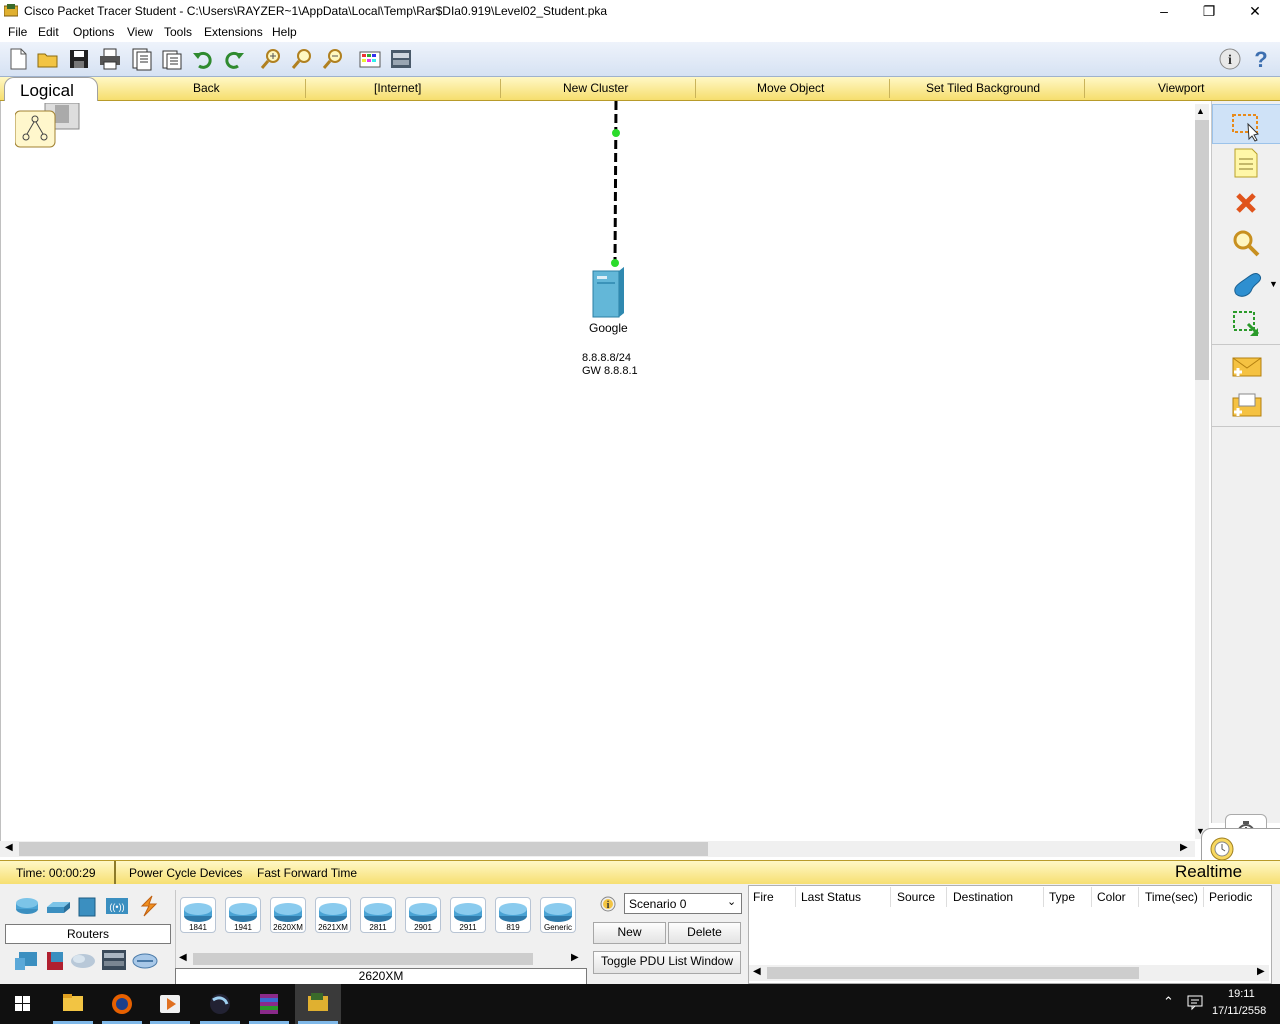  Describe the element at coordinates (47, 125) in the screenshot. I see `logical-view-icon` at that location.